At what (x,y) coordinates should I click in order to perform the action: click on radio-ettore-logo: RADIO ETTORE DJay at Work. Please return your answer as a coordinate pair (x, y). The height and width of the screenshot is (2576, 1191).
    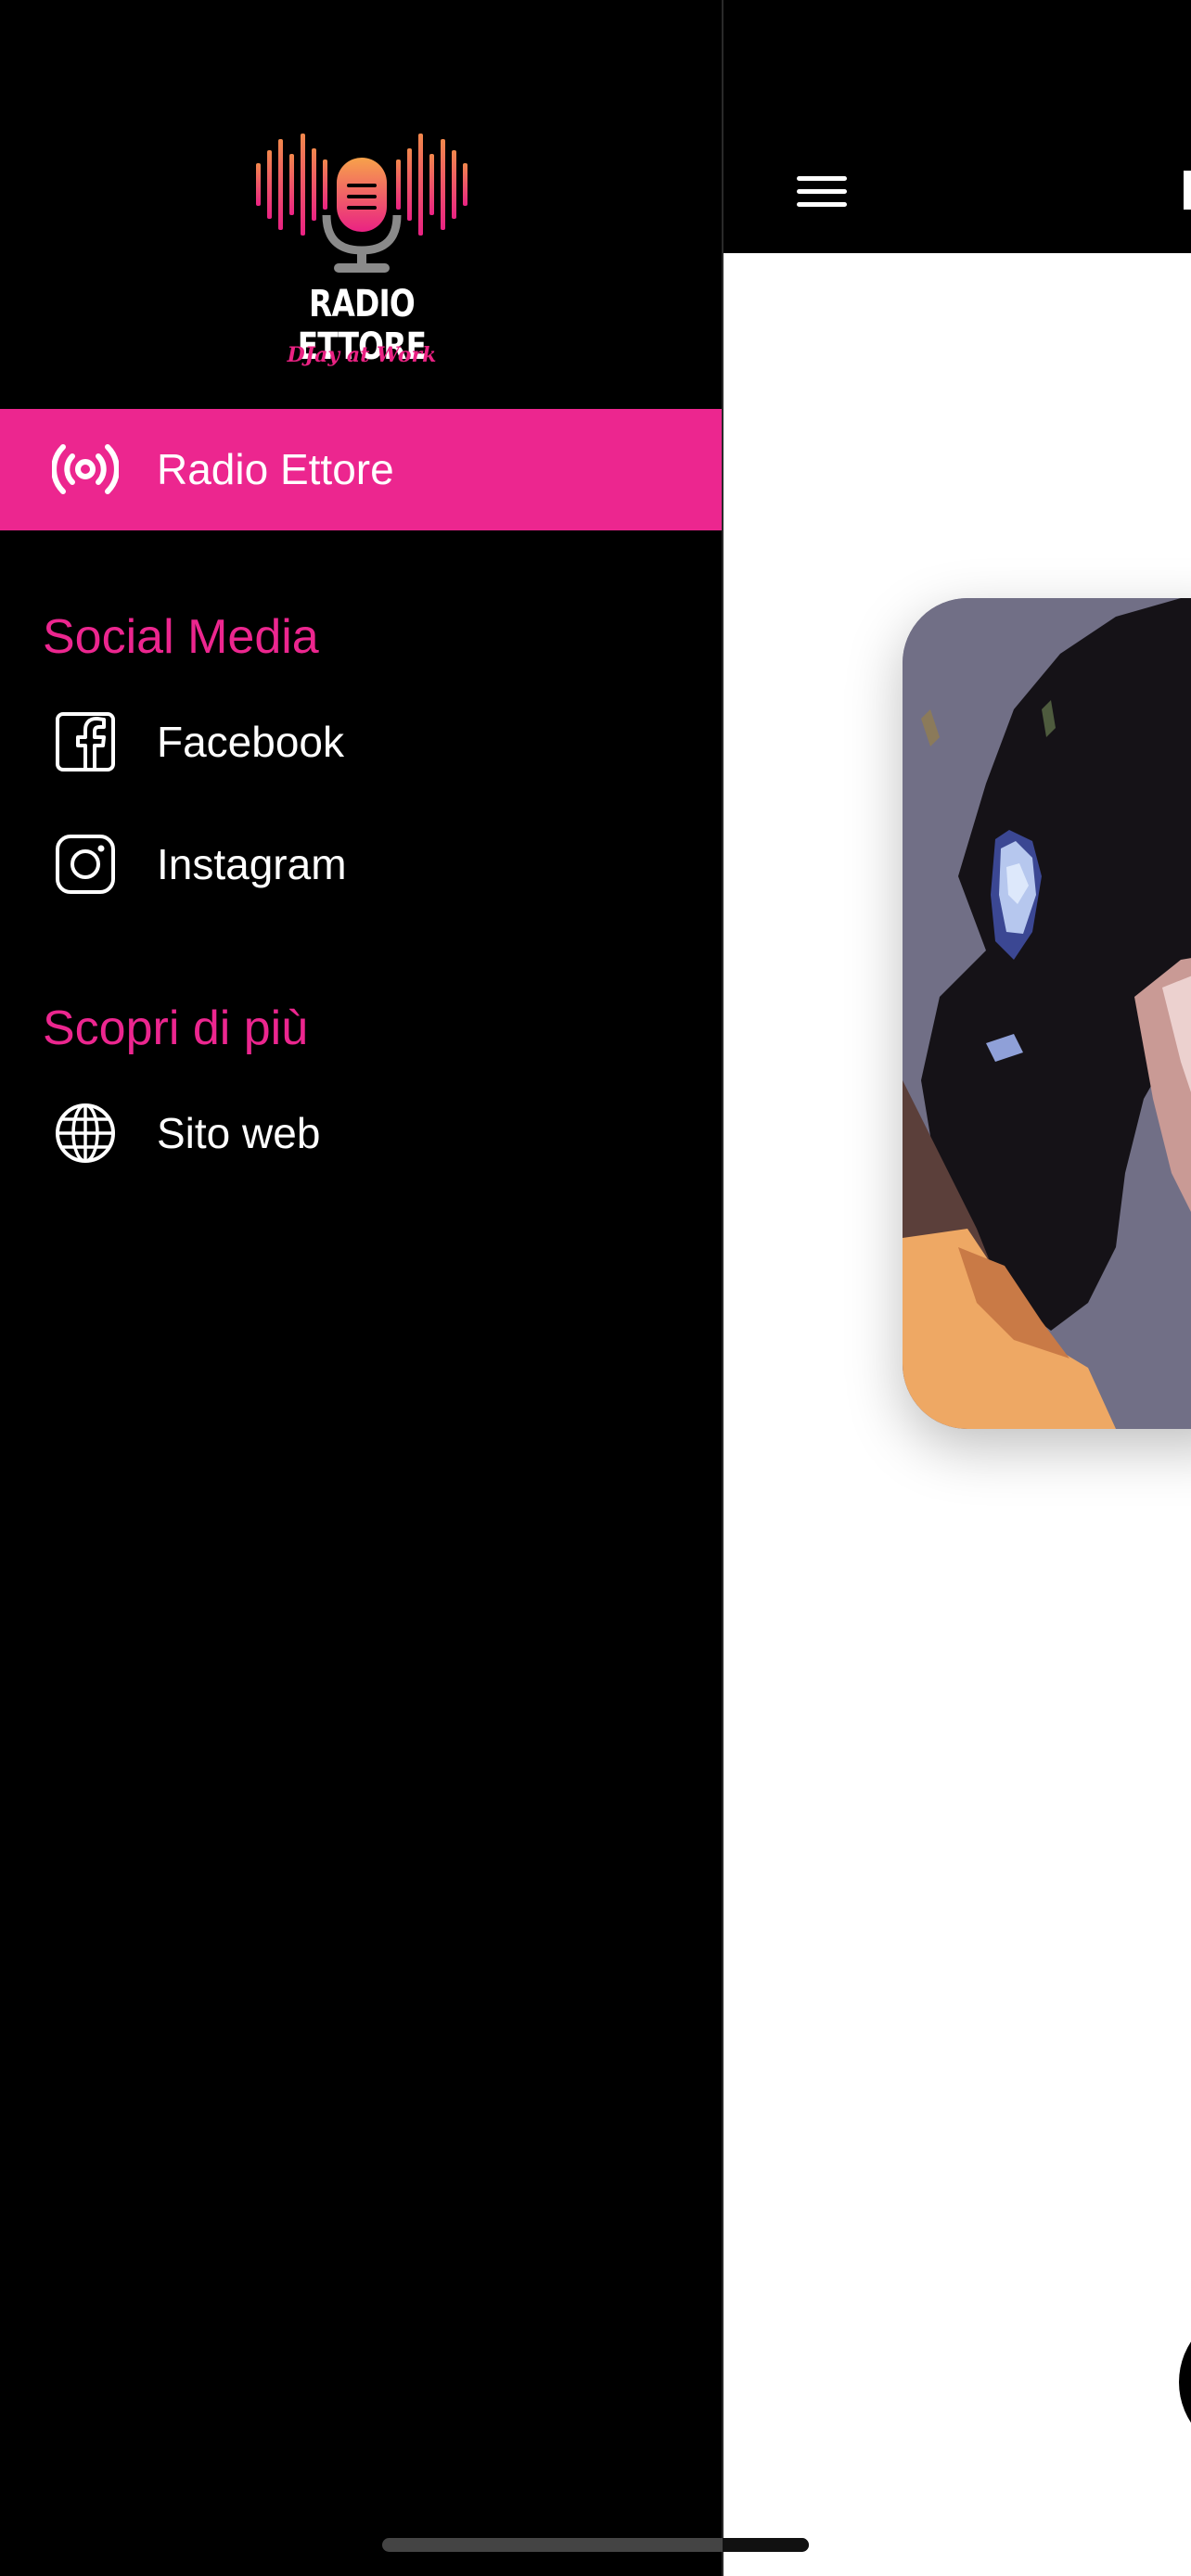
    Looking at the image, I should click on (361, 255).